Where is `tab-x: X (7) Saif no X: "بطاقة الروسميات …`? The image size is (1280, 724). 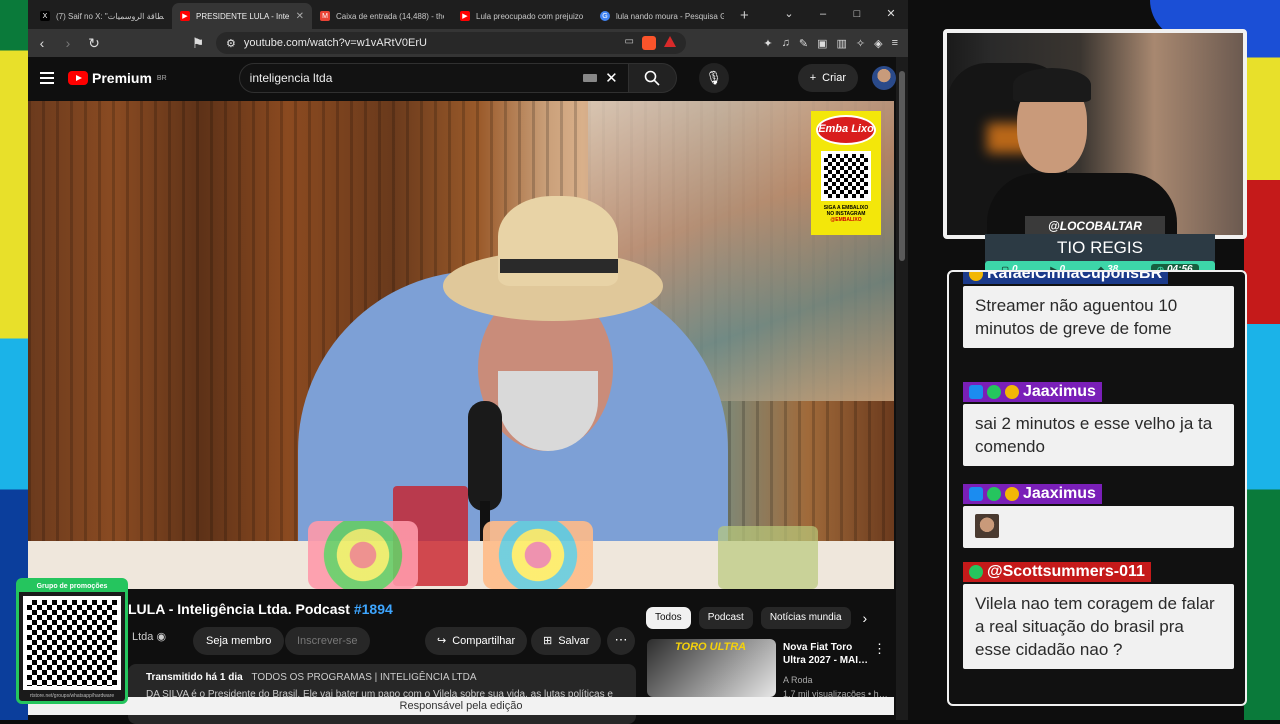 tab-x: X (7) Saif no X: "بطاقة الروسميات … is located at coordinates (102, 16).